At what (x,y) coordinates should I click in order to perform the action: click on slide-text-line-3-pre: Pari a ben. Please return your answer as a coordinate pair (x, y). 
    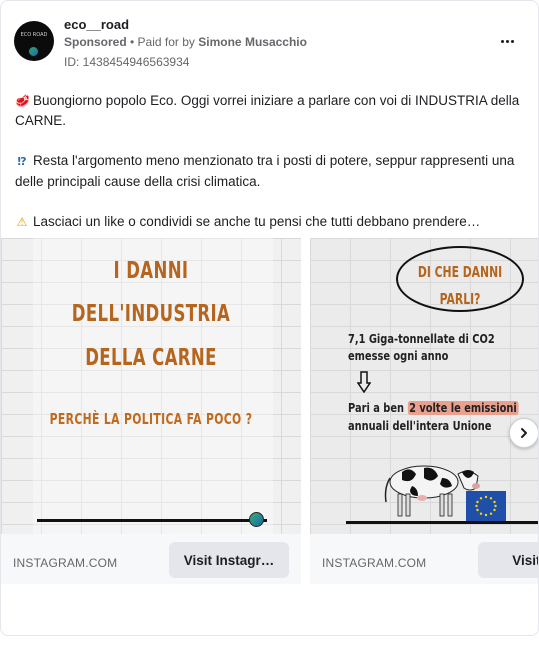
    Looking at the image, I should click on (378, 408).